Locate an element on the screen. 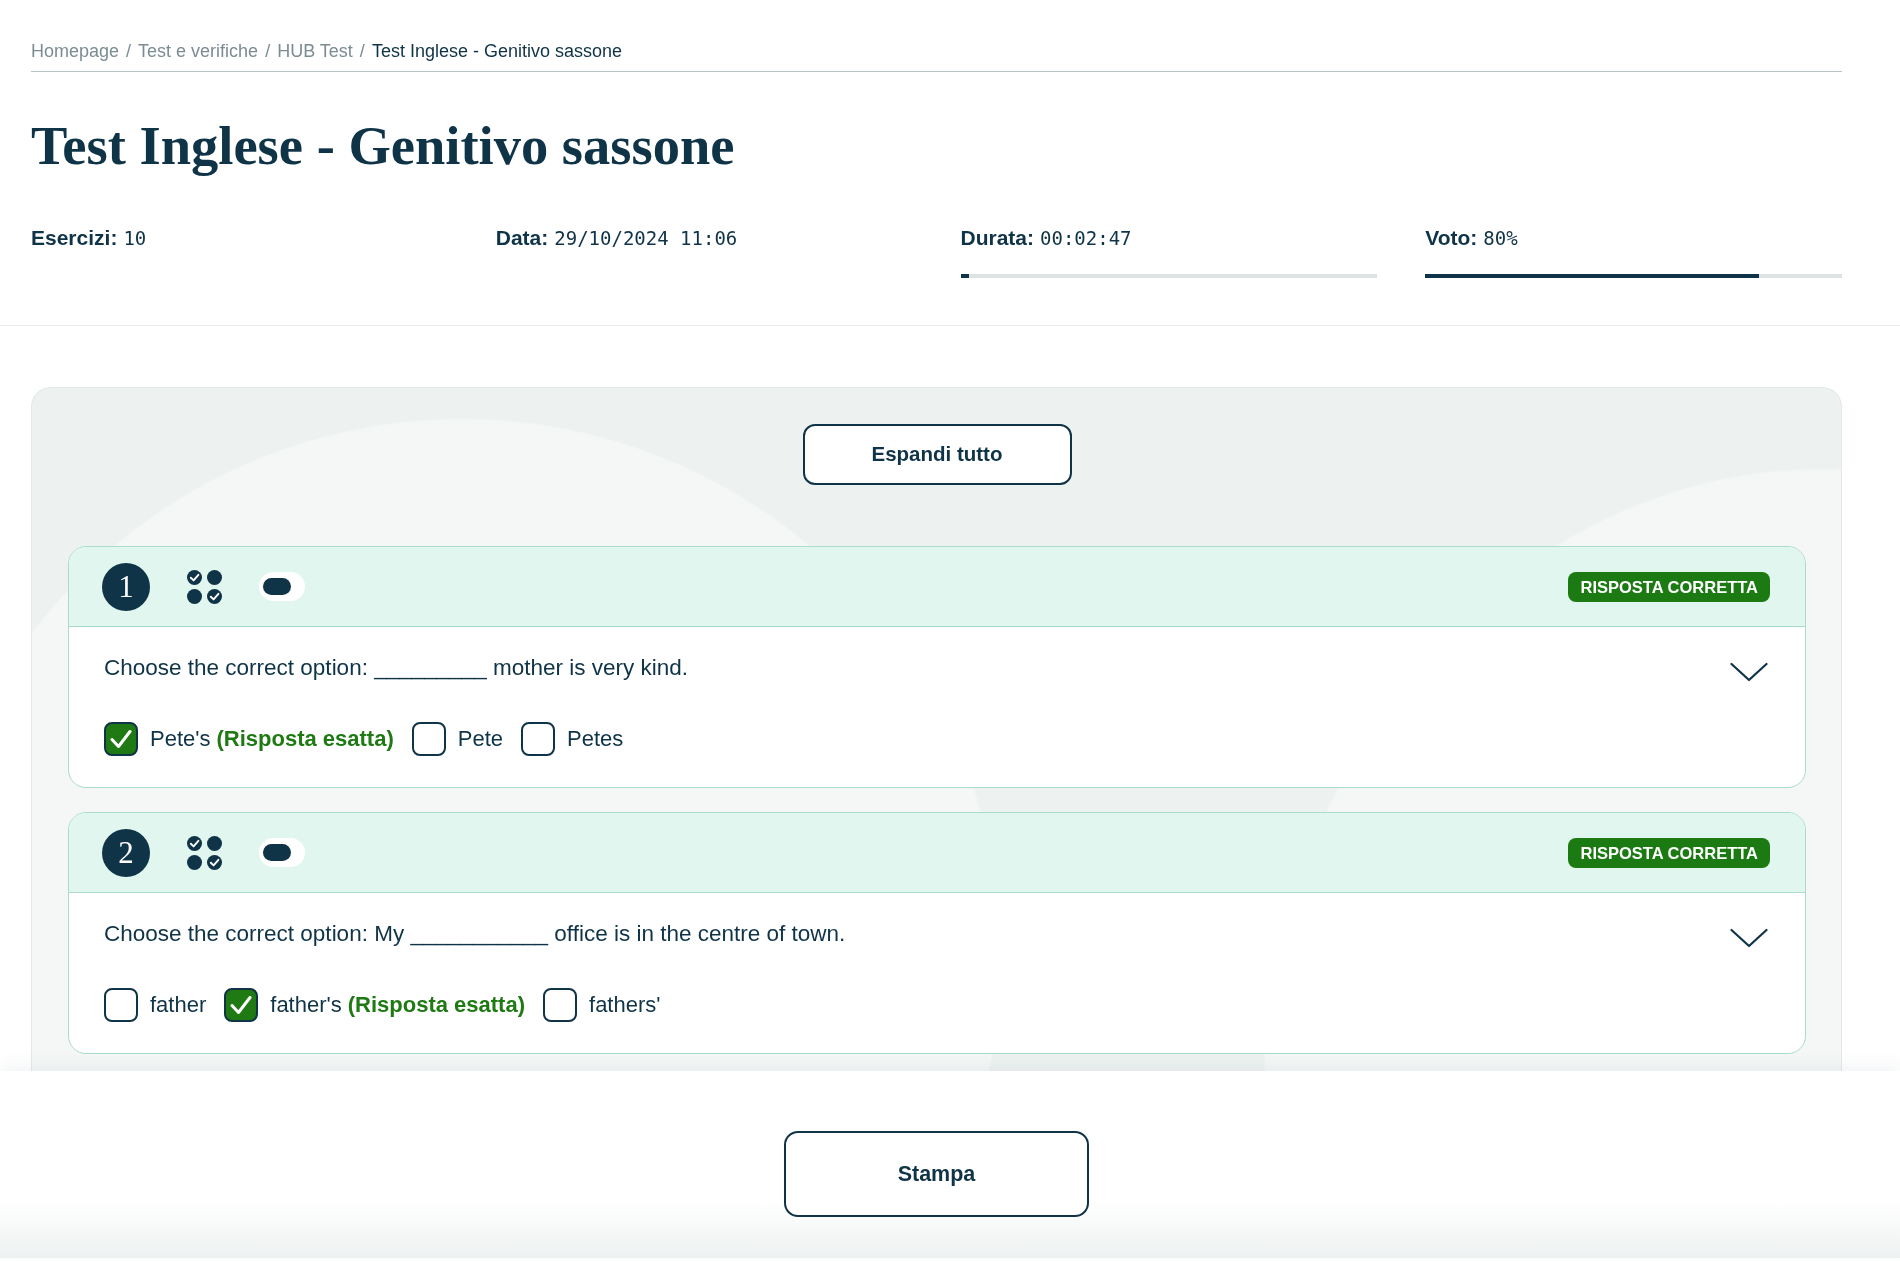 The width and height of the screenshot is (1900, 1261). option-label: Petes is located at coordinates (595, 739).